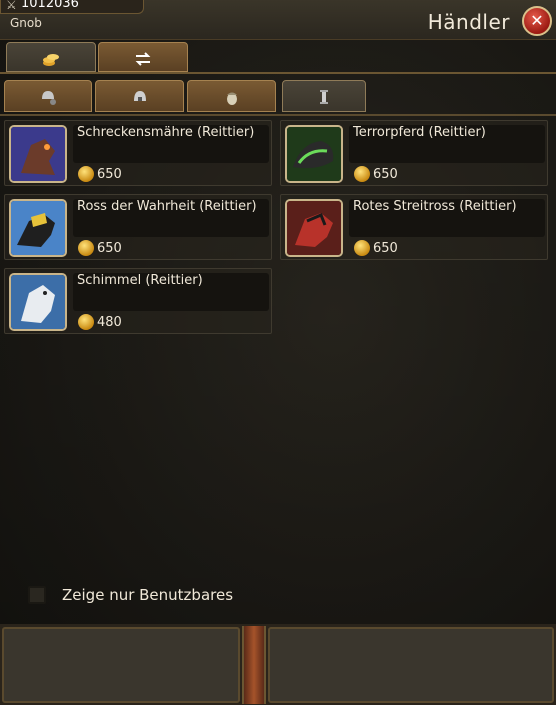  I want to click on golden-horse-icon, so click(38, 228).